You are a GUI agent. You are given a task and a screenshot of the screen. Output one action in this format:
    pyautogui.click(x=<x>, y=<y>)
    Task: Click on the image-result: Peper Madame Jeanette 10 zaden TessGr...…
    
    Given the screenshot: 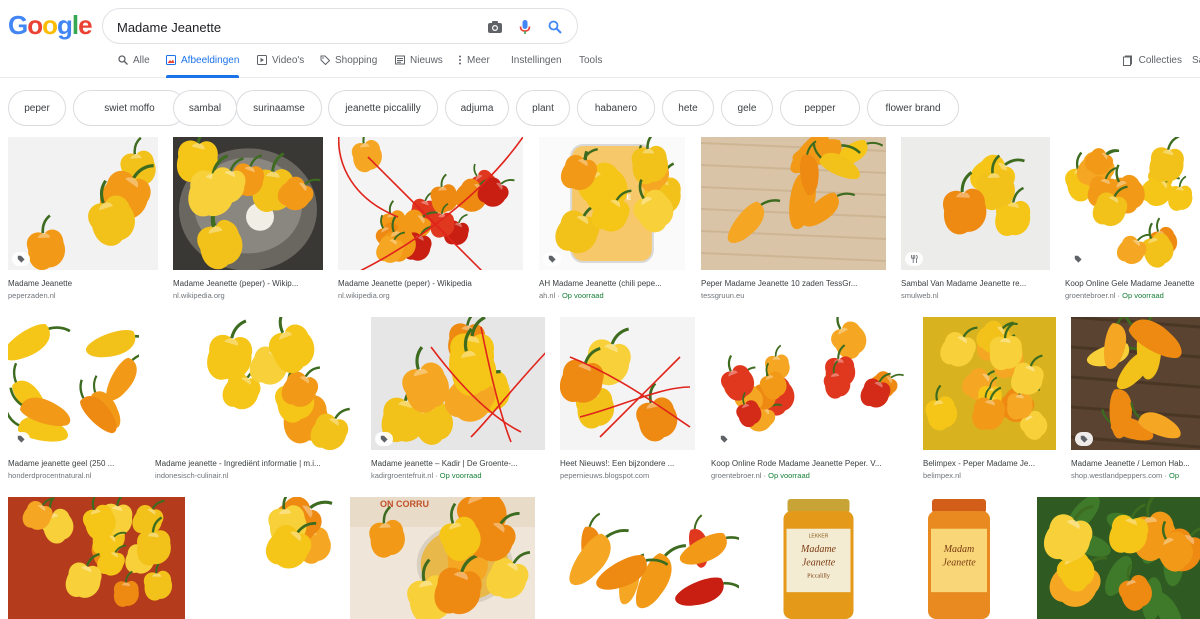 What is the action you would take?
    pyautogui.click(x=793, y=219)
    